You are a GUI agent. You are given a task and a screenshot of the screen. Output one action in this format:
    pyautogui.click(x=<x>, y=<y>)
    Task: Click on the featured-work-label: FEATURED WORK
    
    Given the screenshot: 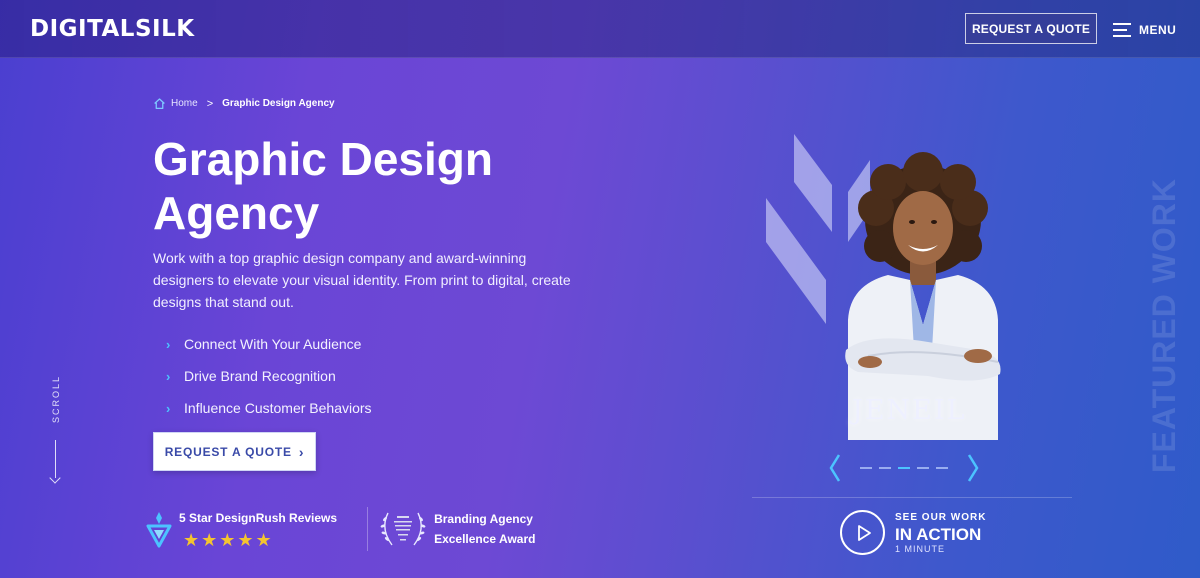 What is the action you would take?
    pyautogui.click(x=1165, y=324)
    